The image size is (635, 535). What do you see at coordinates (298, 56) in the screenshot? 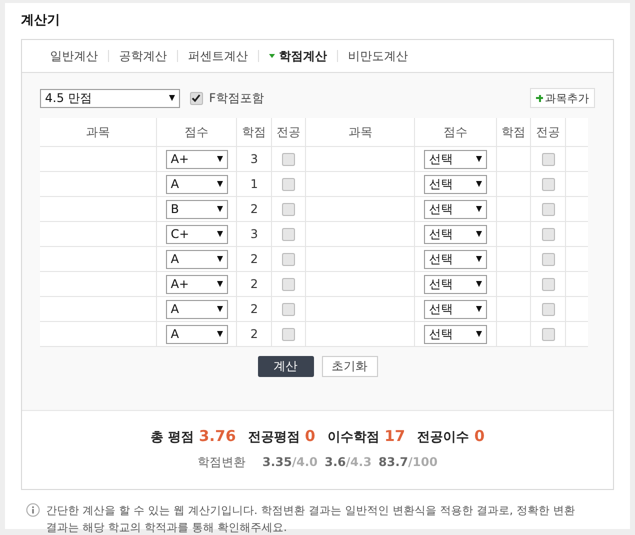
I see `tab: 학점계산` at bounding box center [298, 56].